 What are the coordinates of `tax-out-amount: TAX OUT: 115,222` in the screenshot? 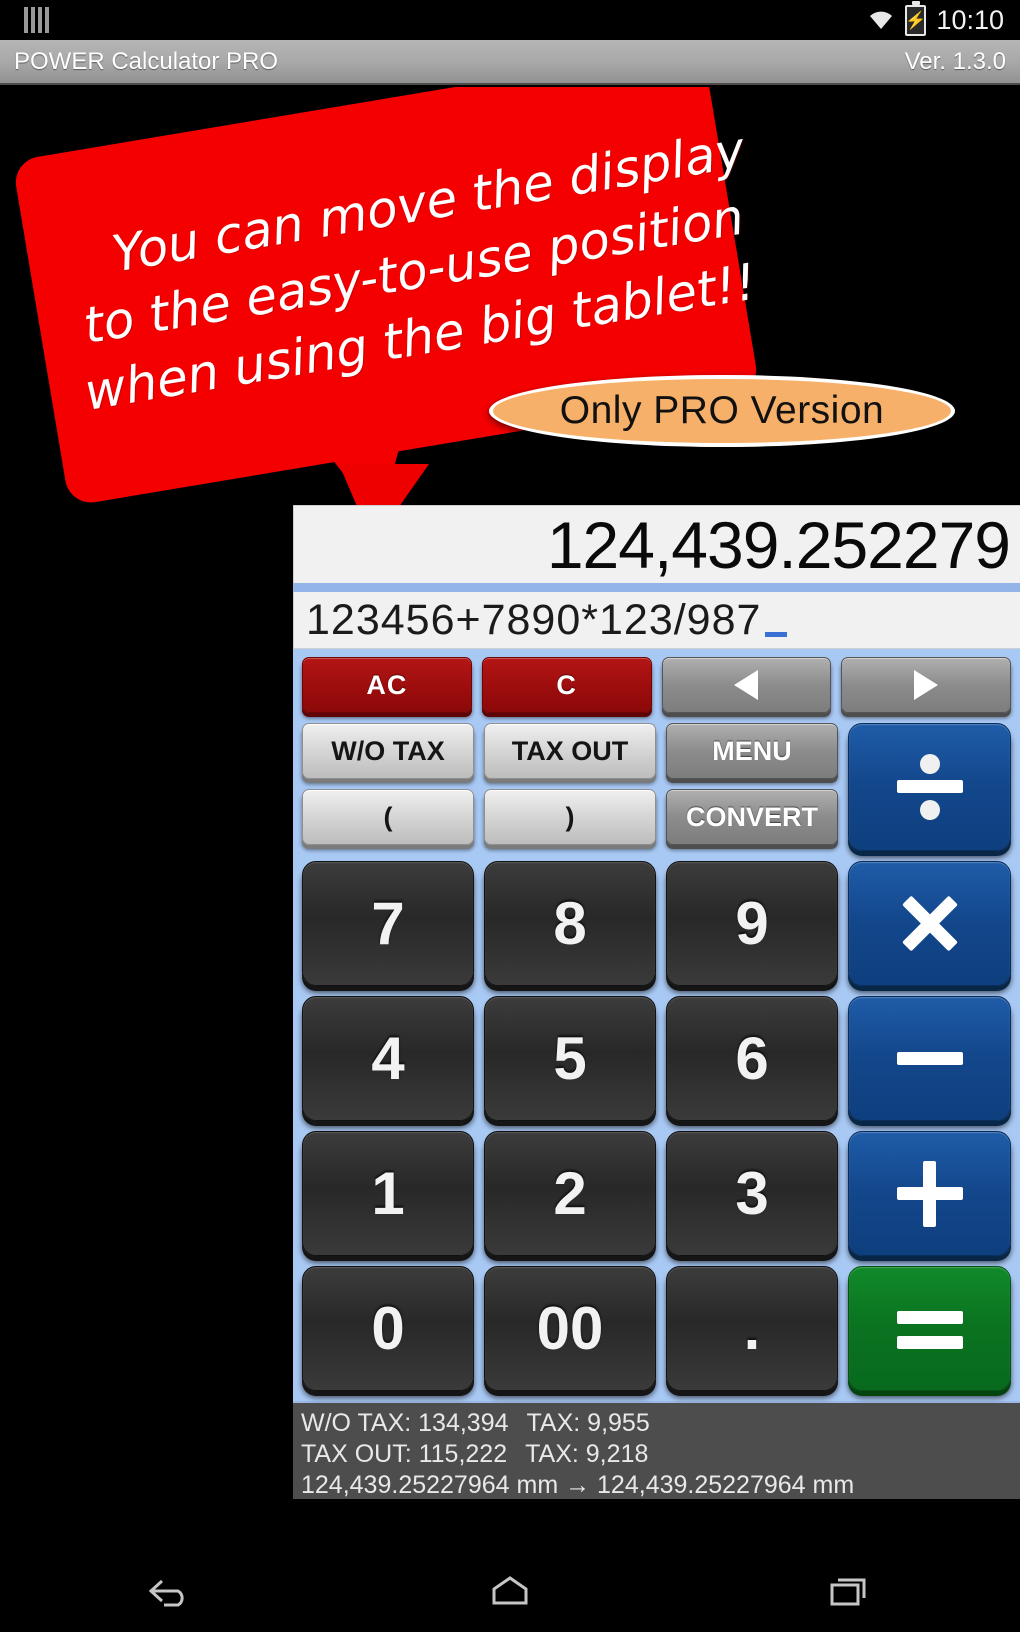 It's located at (404, 1454).